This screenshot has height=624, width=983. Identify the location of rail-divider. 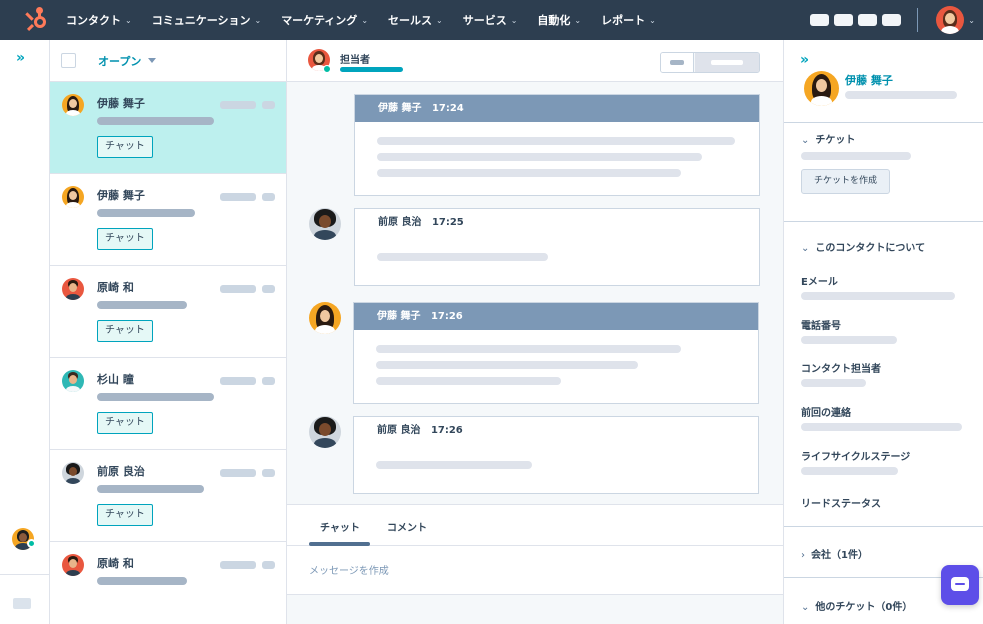
(25, 574).